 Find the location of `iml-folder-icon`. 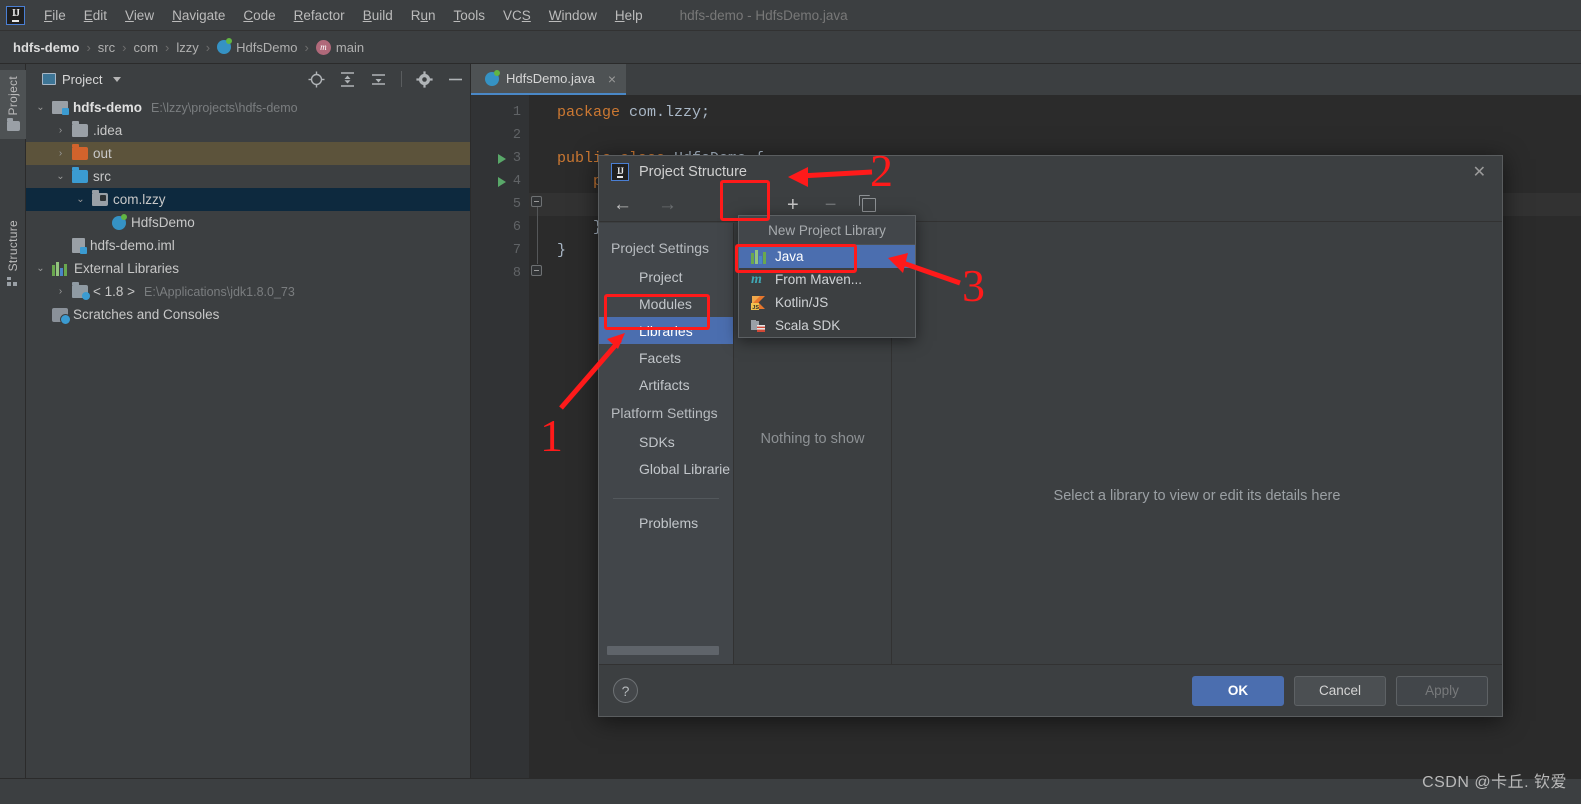

iml-folder-icon is located at coordinates (79, 246).